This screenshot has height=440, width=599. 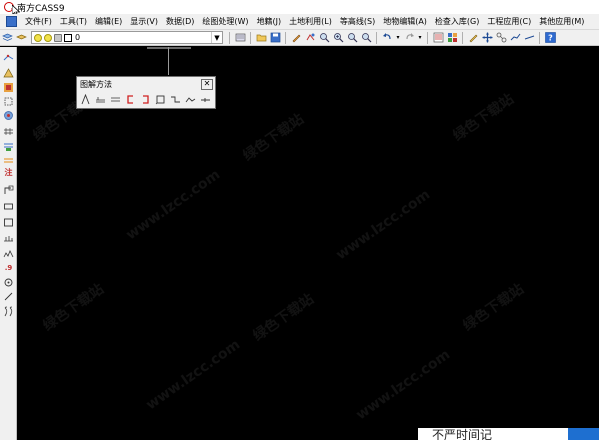 I want to click on menu-contour: 等高线(S), so click(x=357, y=21).